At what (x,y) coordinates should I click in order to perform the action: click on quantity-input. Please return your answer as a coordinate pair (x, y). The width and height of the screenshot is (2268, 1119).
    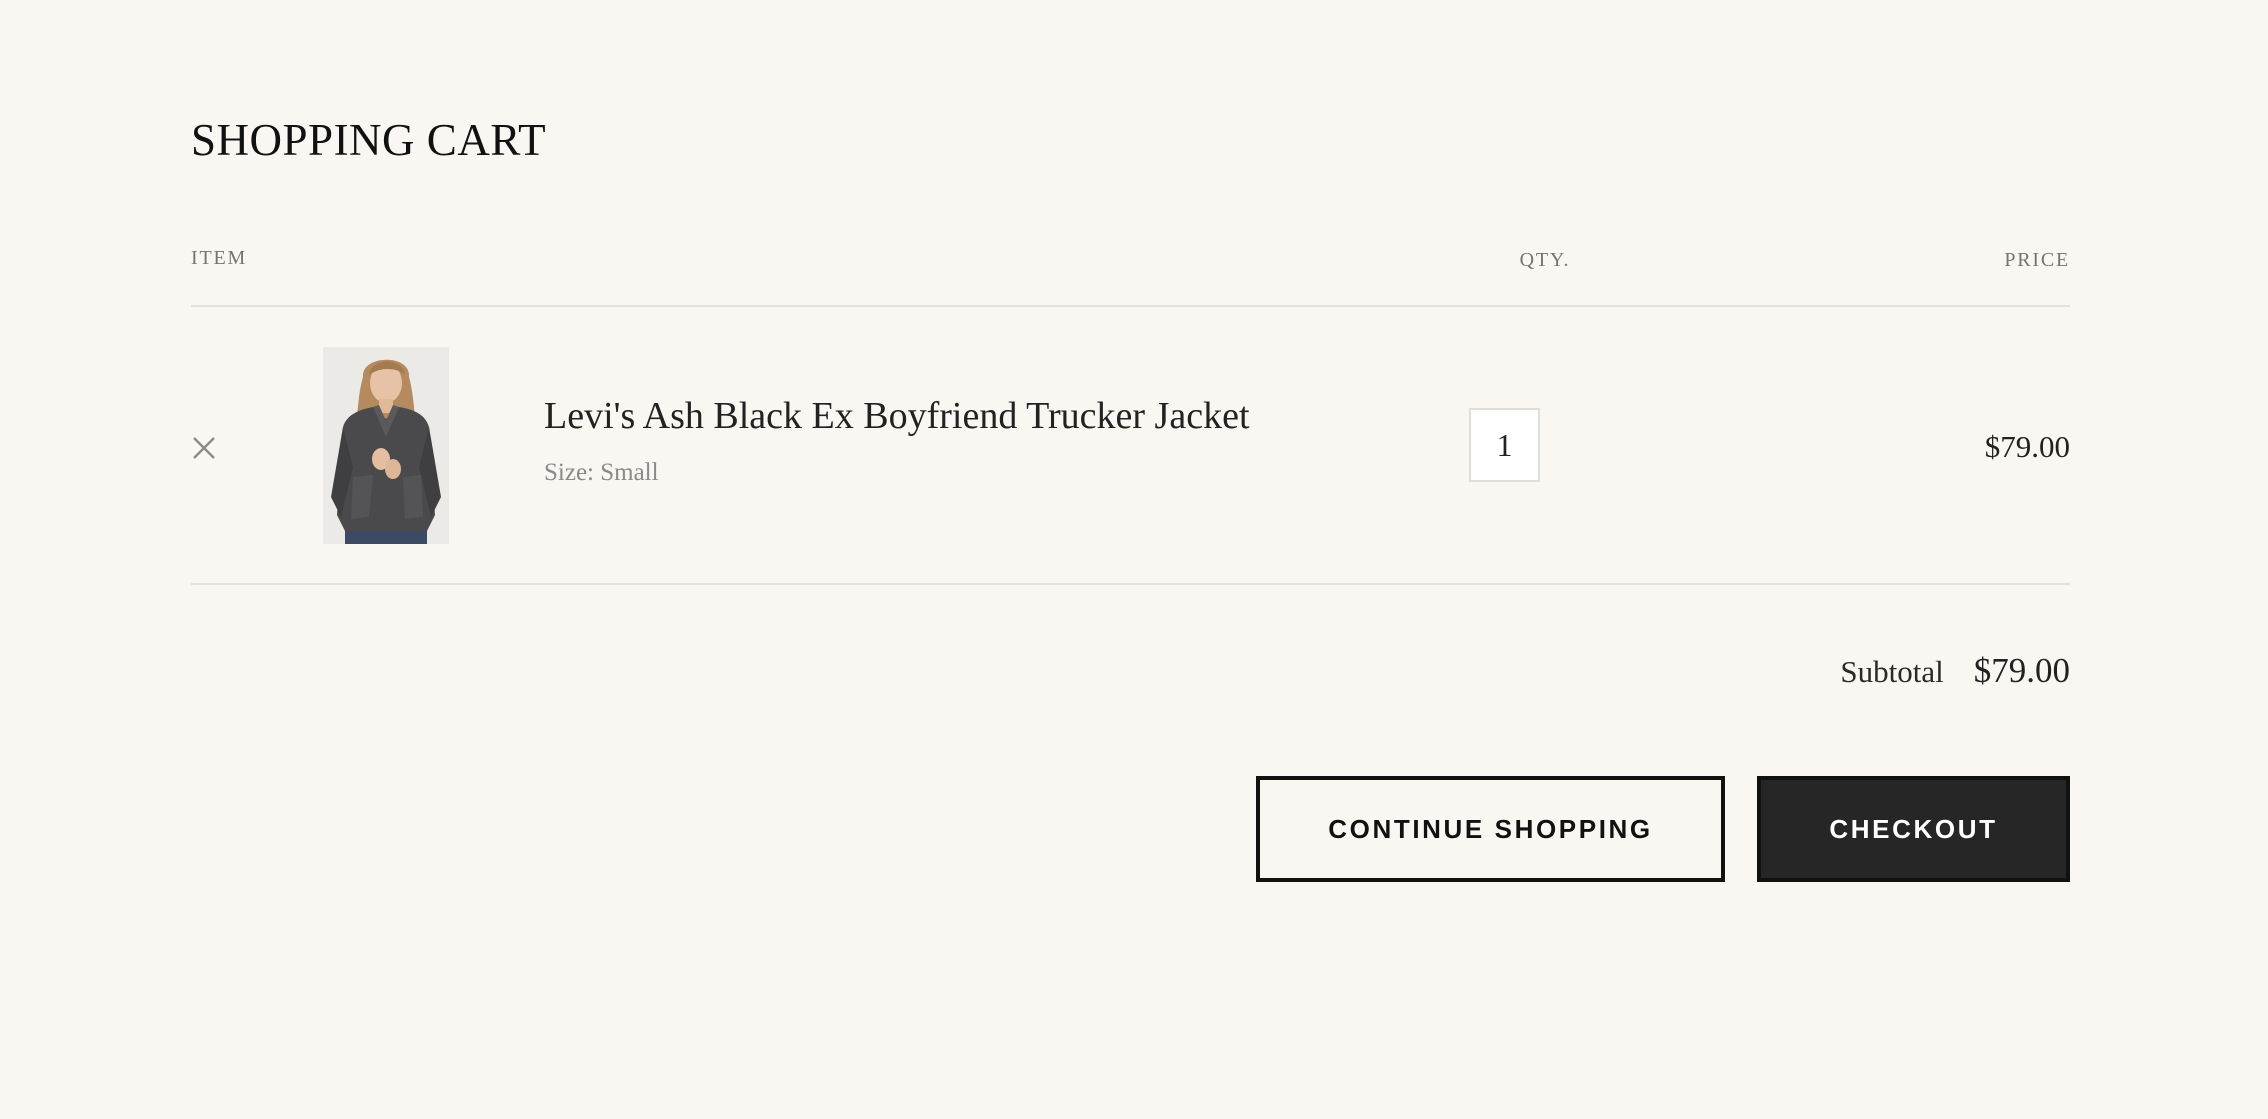
    Looking at the image, I should click on (1504, 445).